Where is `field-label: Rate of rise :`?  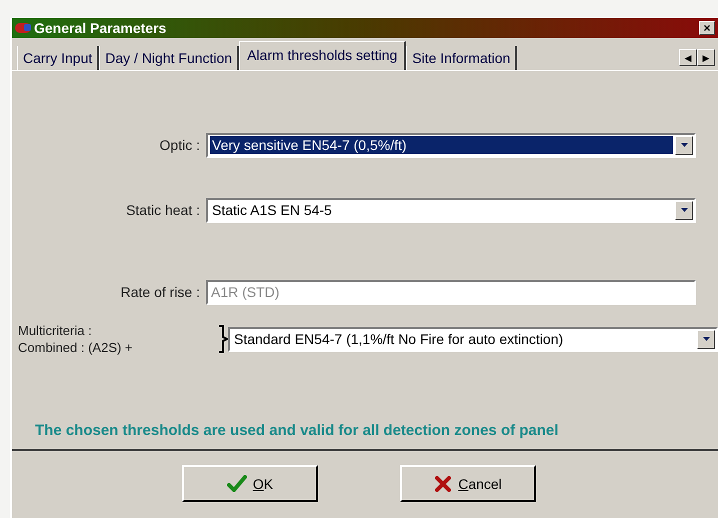 field-label: Rate of rise : is located at coordinates (160, 292).